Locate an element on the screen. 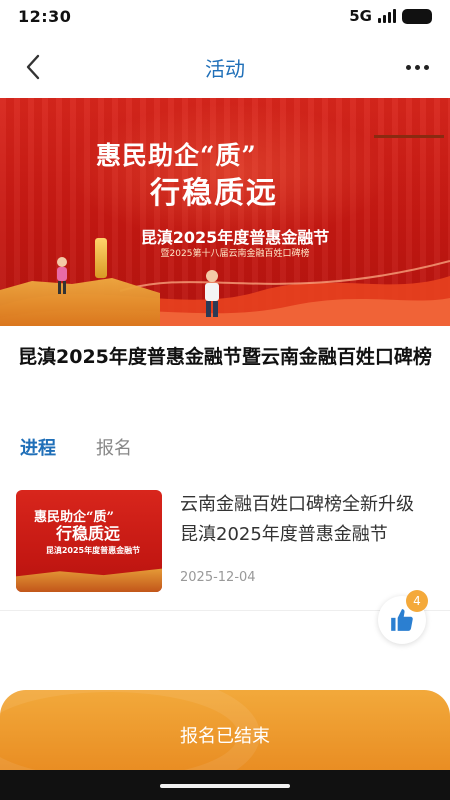 The width and height of the screenshot is (450, 800). list-item-thumbnail: 惠民助企“质” 行稳质远 昆滇2025年度普惠金融节 is located at coordinates (89, 541).